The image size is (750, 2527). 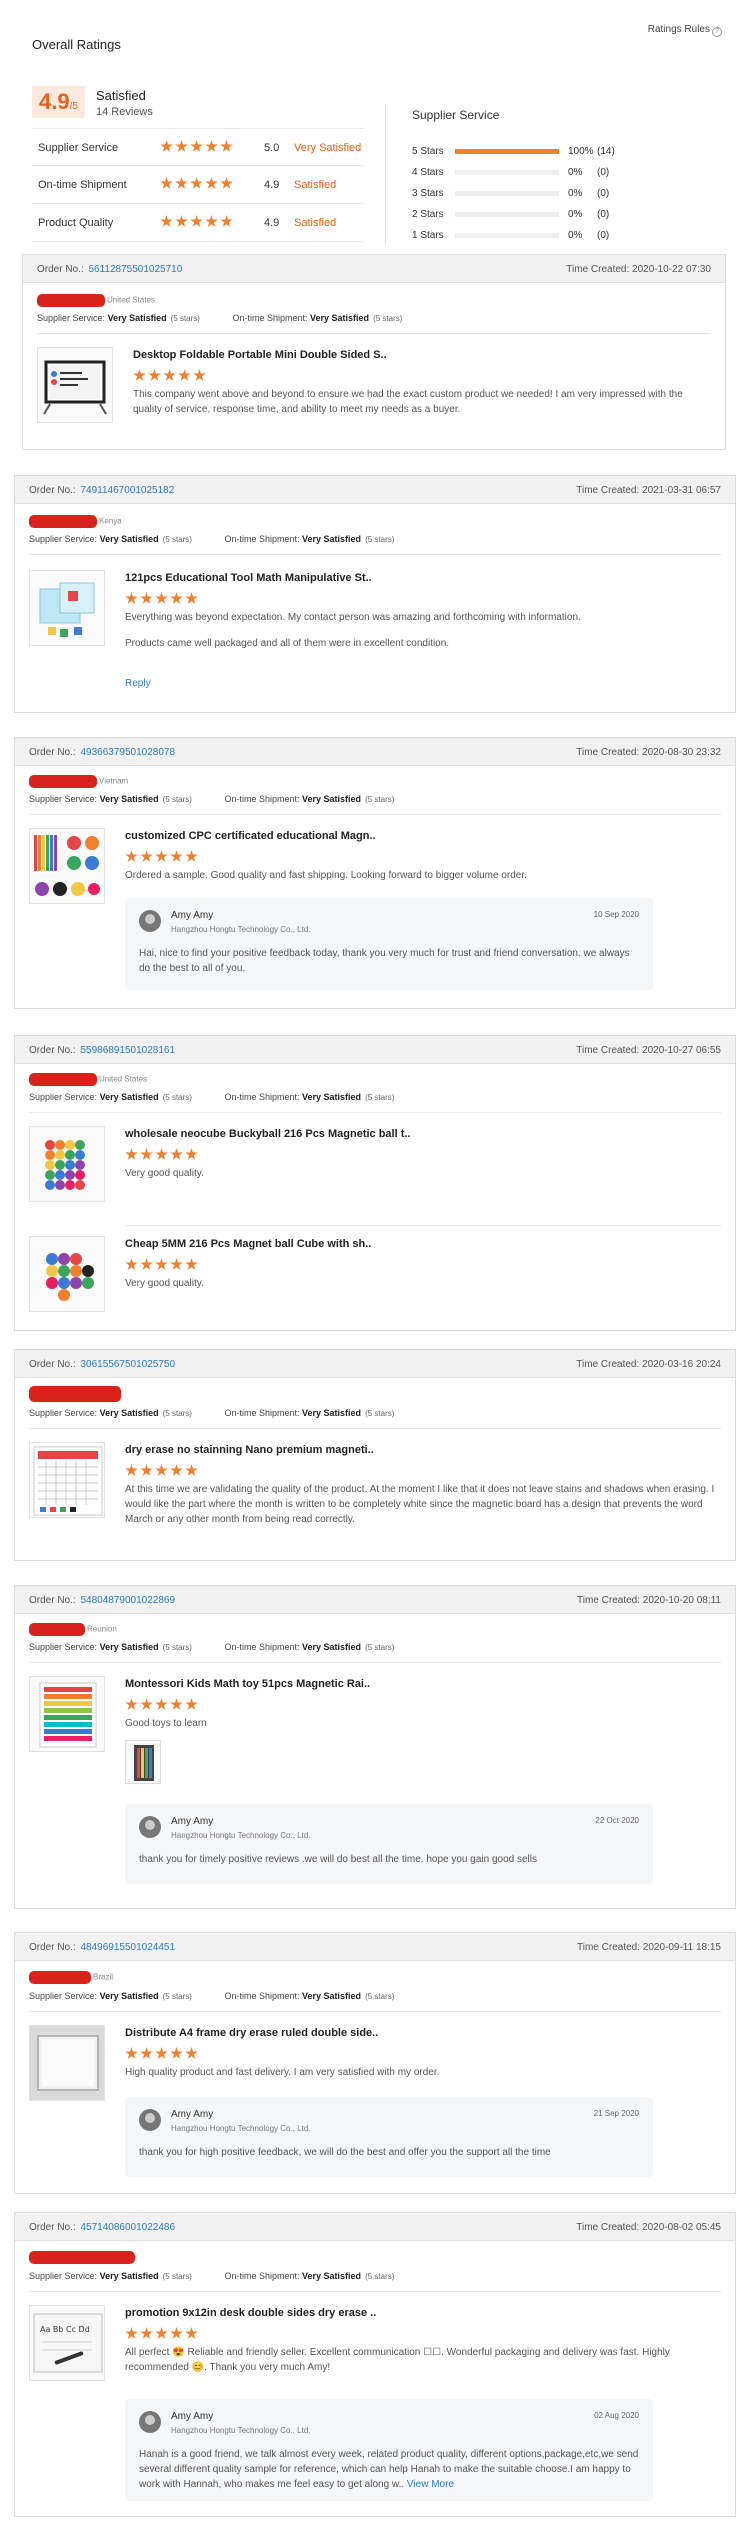 I want to click on order-number: Order No.: 45714086001022486, so click(x=102, y=2227).